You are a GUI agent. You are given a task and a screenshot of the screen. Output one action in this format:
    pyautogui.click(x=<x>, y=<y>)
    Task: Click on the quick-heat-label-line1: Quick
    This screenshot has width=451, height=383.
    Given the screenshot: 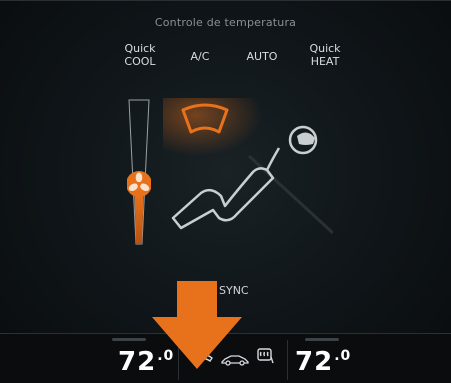 What is the action you would take?
    pyautogui.click(x=325, y=48)
    